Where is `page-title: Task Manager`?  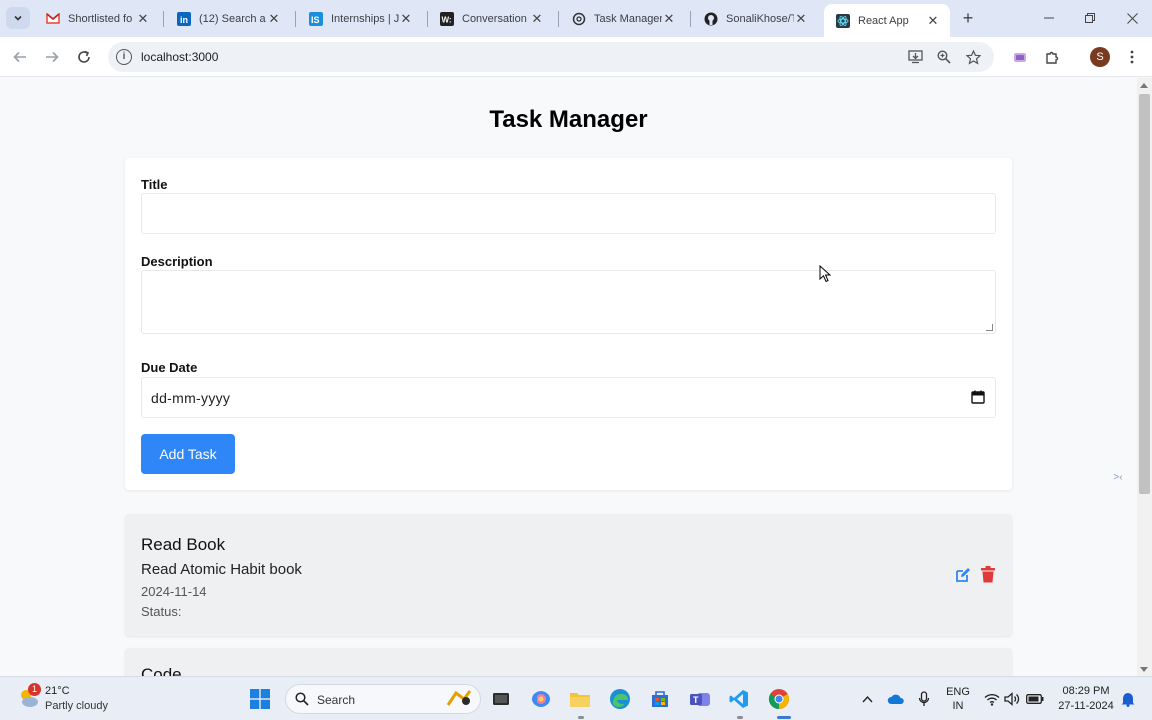
page-title: Task Manager is located at coordinates (568, 119).